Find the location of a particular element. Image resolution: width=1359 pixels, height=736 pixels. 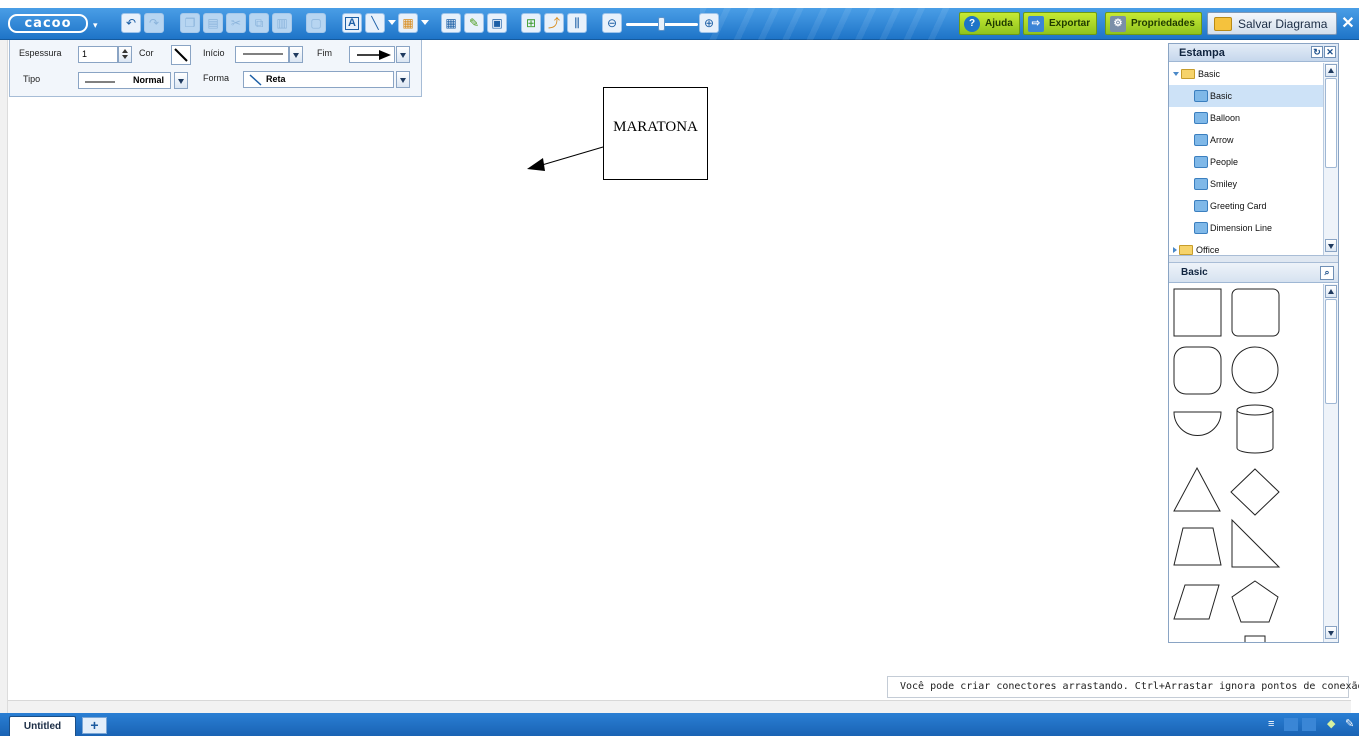

redo-icon: ↷ is located at coordinates (154, 23).